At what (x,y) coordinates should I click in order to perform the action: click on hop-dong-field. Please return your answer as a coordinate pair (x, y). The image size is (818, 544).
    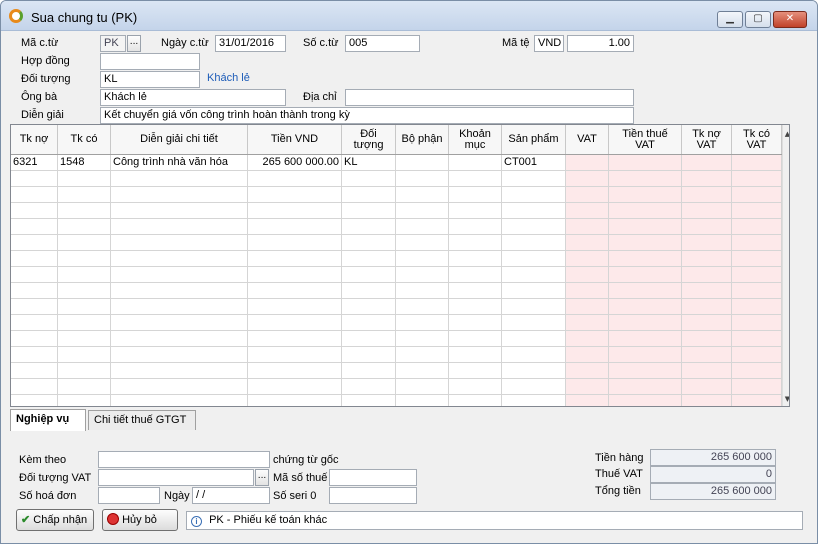
    Looking at the image, I should click on (150, 61).